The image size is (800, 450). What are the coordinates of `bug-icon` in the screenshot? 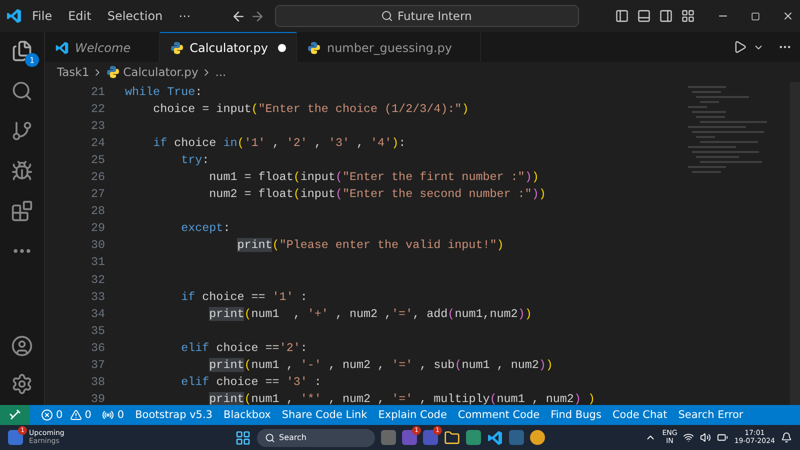 It's located at (22, 171).